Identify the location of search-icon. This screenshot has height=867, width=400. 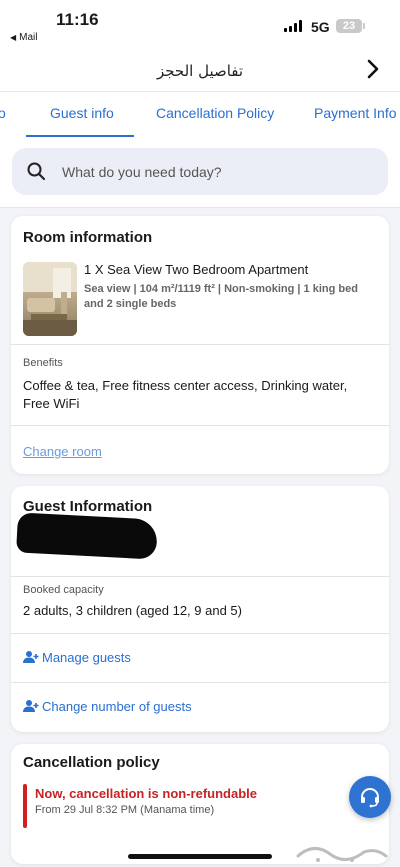
(36, 171).